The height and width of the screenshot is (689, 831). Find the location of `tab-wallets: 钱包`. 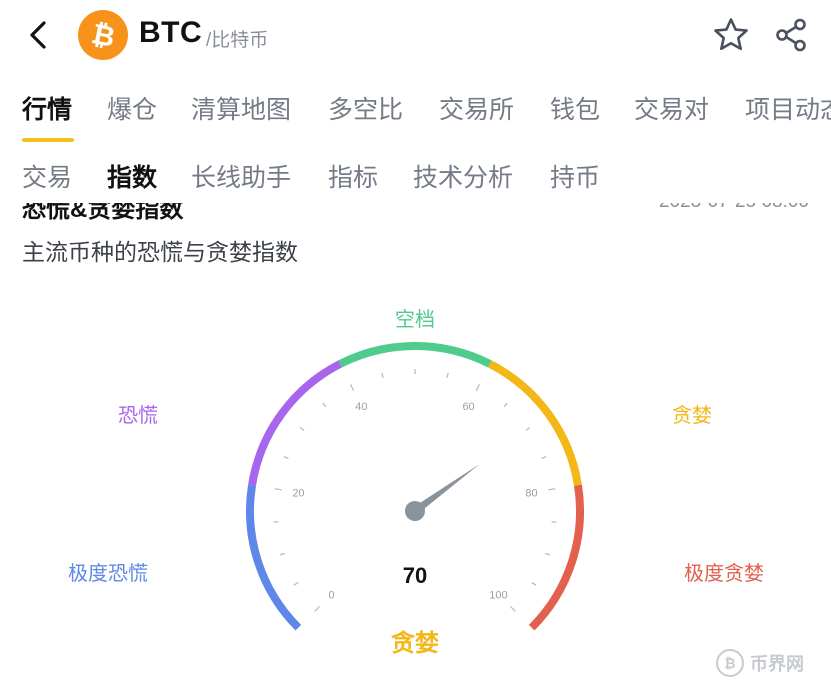

tab-wallets: 钱包 is located at coordinates (575, 108).